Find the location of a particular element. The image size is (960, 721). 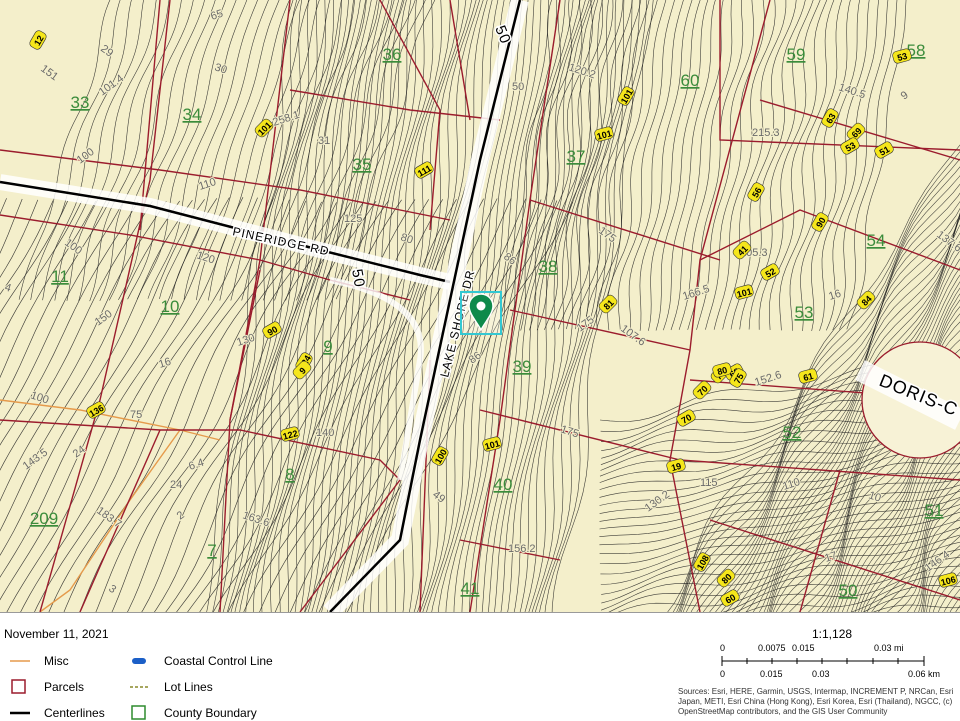

parcel-number-label: 59 is located at coordinates (796, 54).